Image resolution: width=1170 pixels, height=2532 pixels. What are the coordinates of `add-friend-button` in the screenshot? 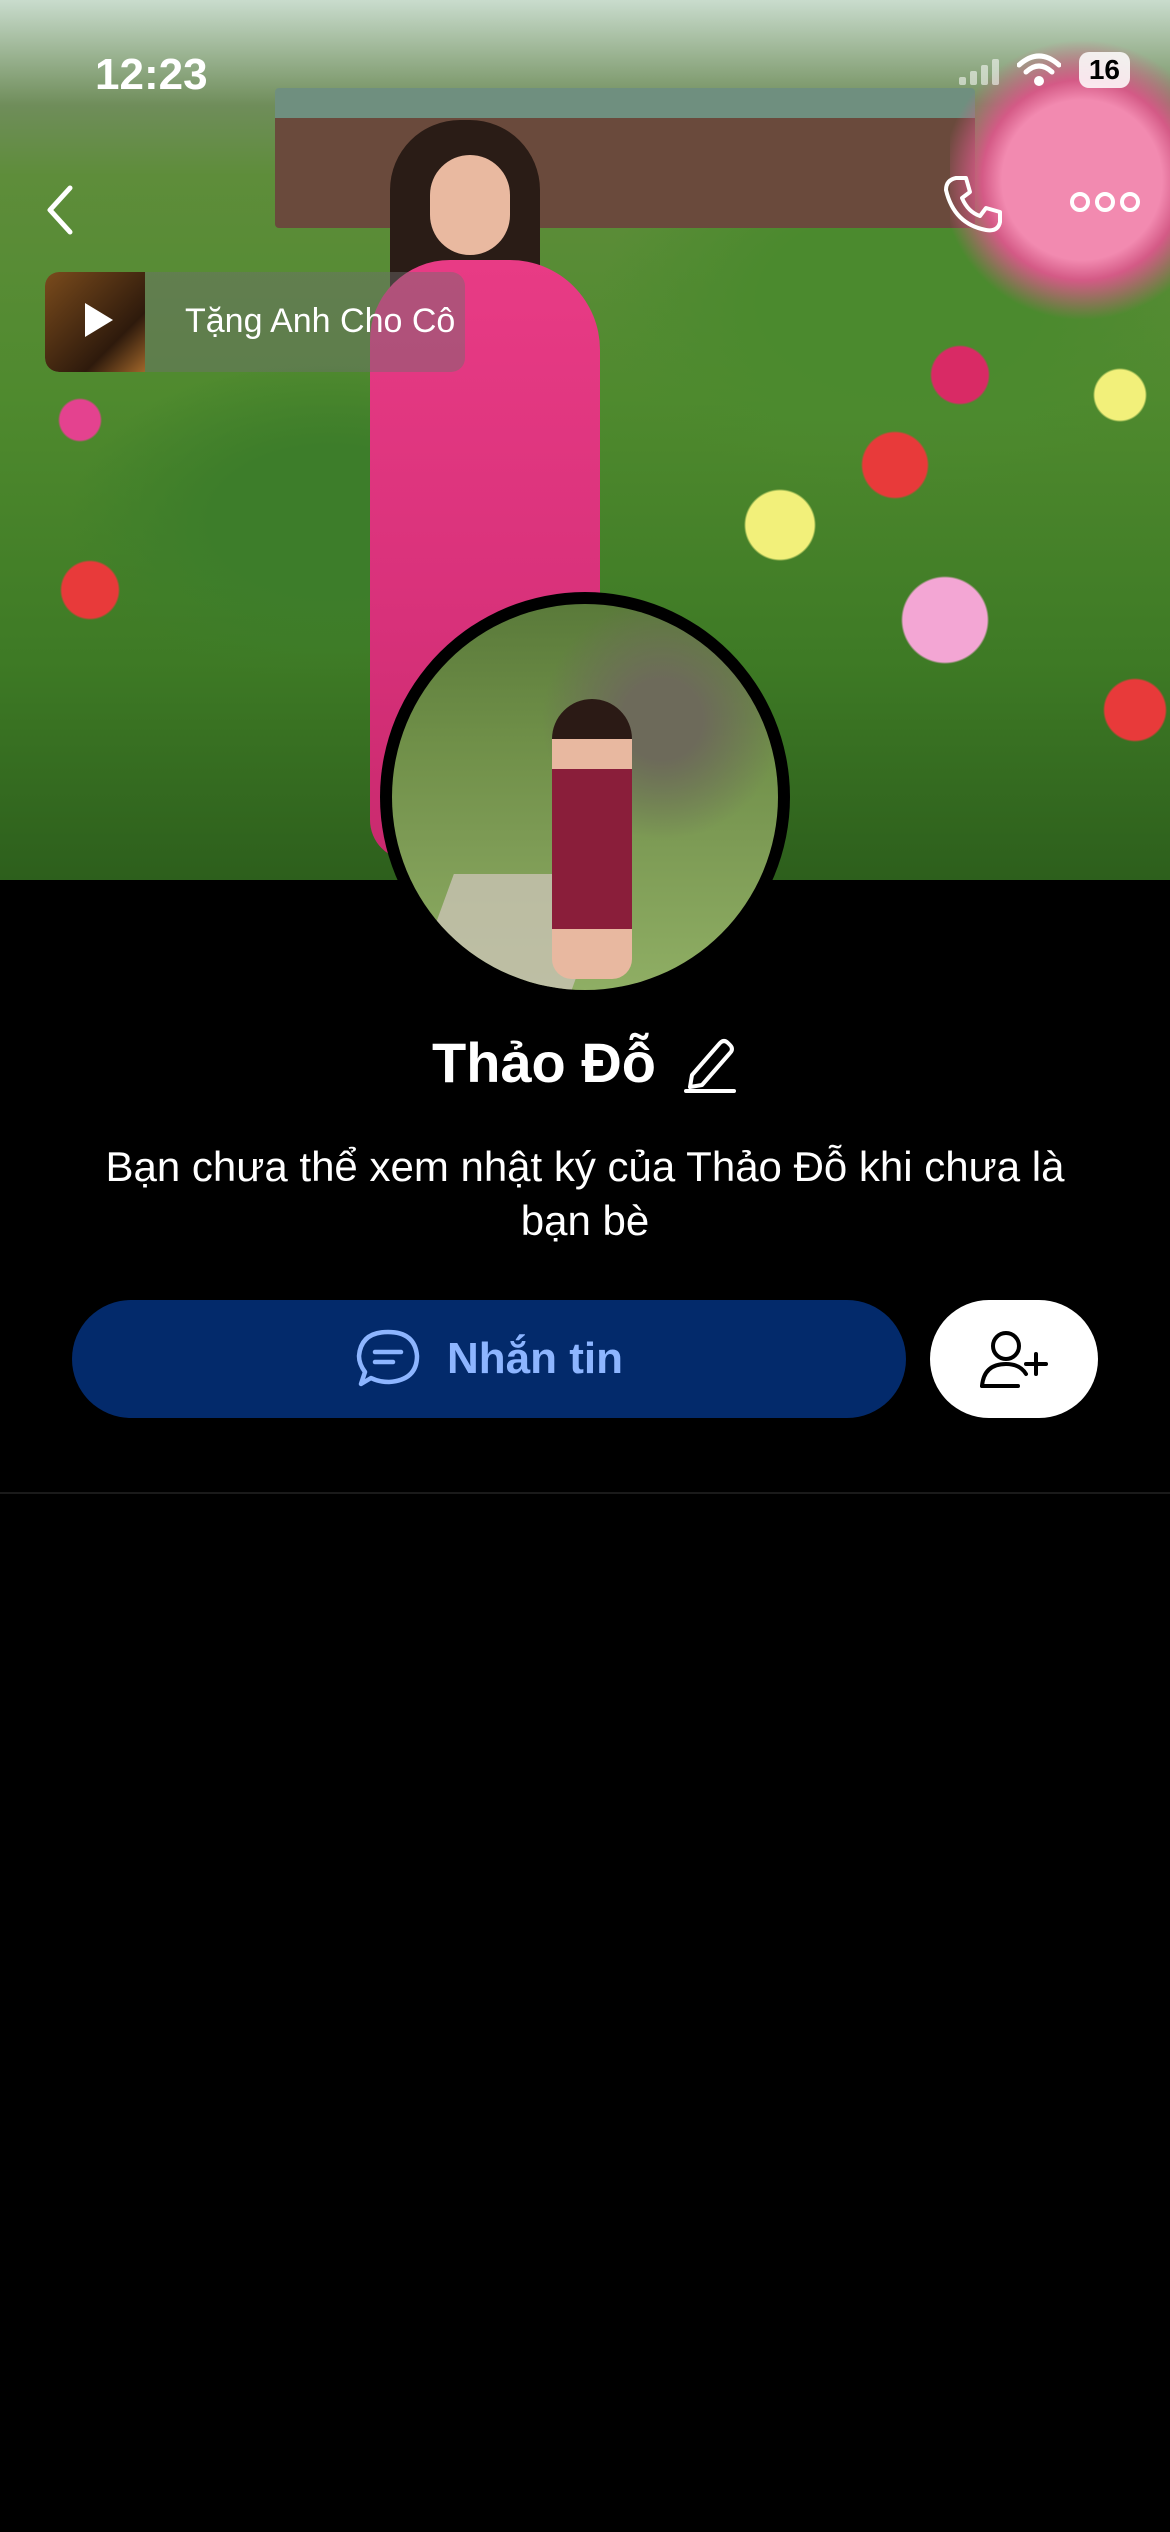 It's located at (1014, 1359).